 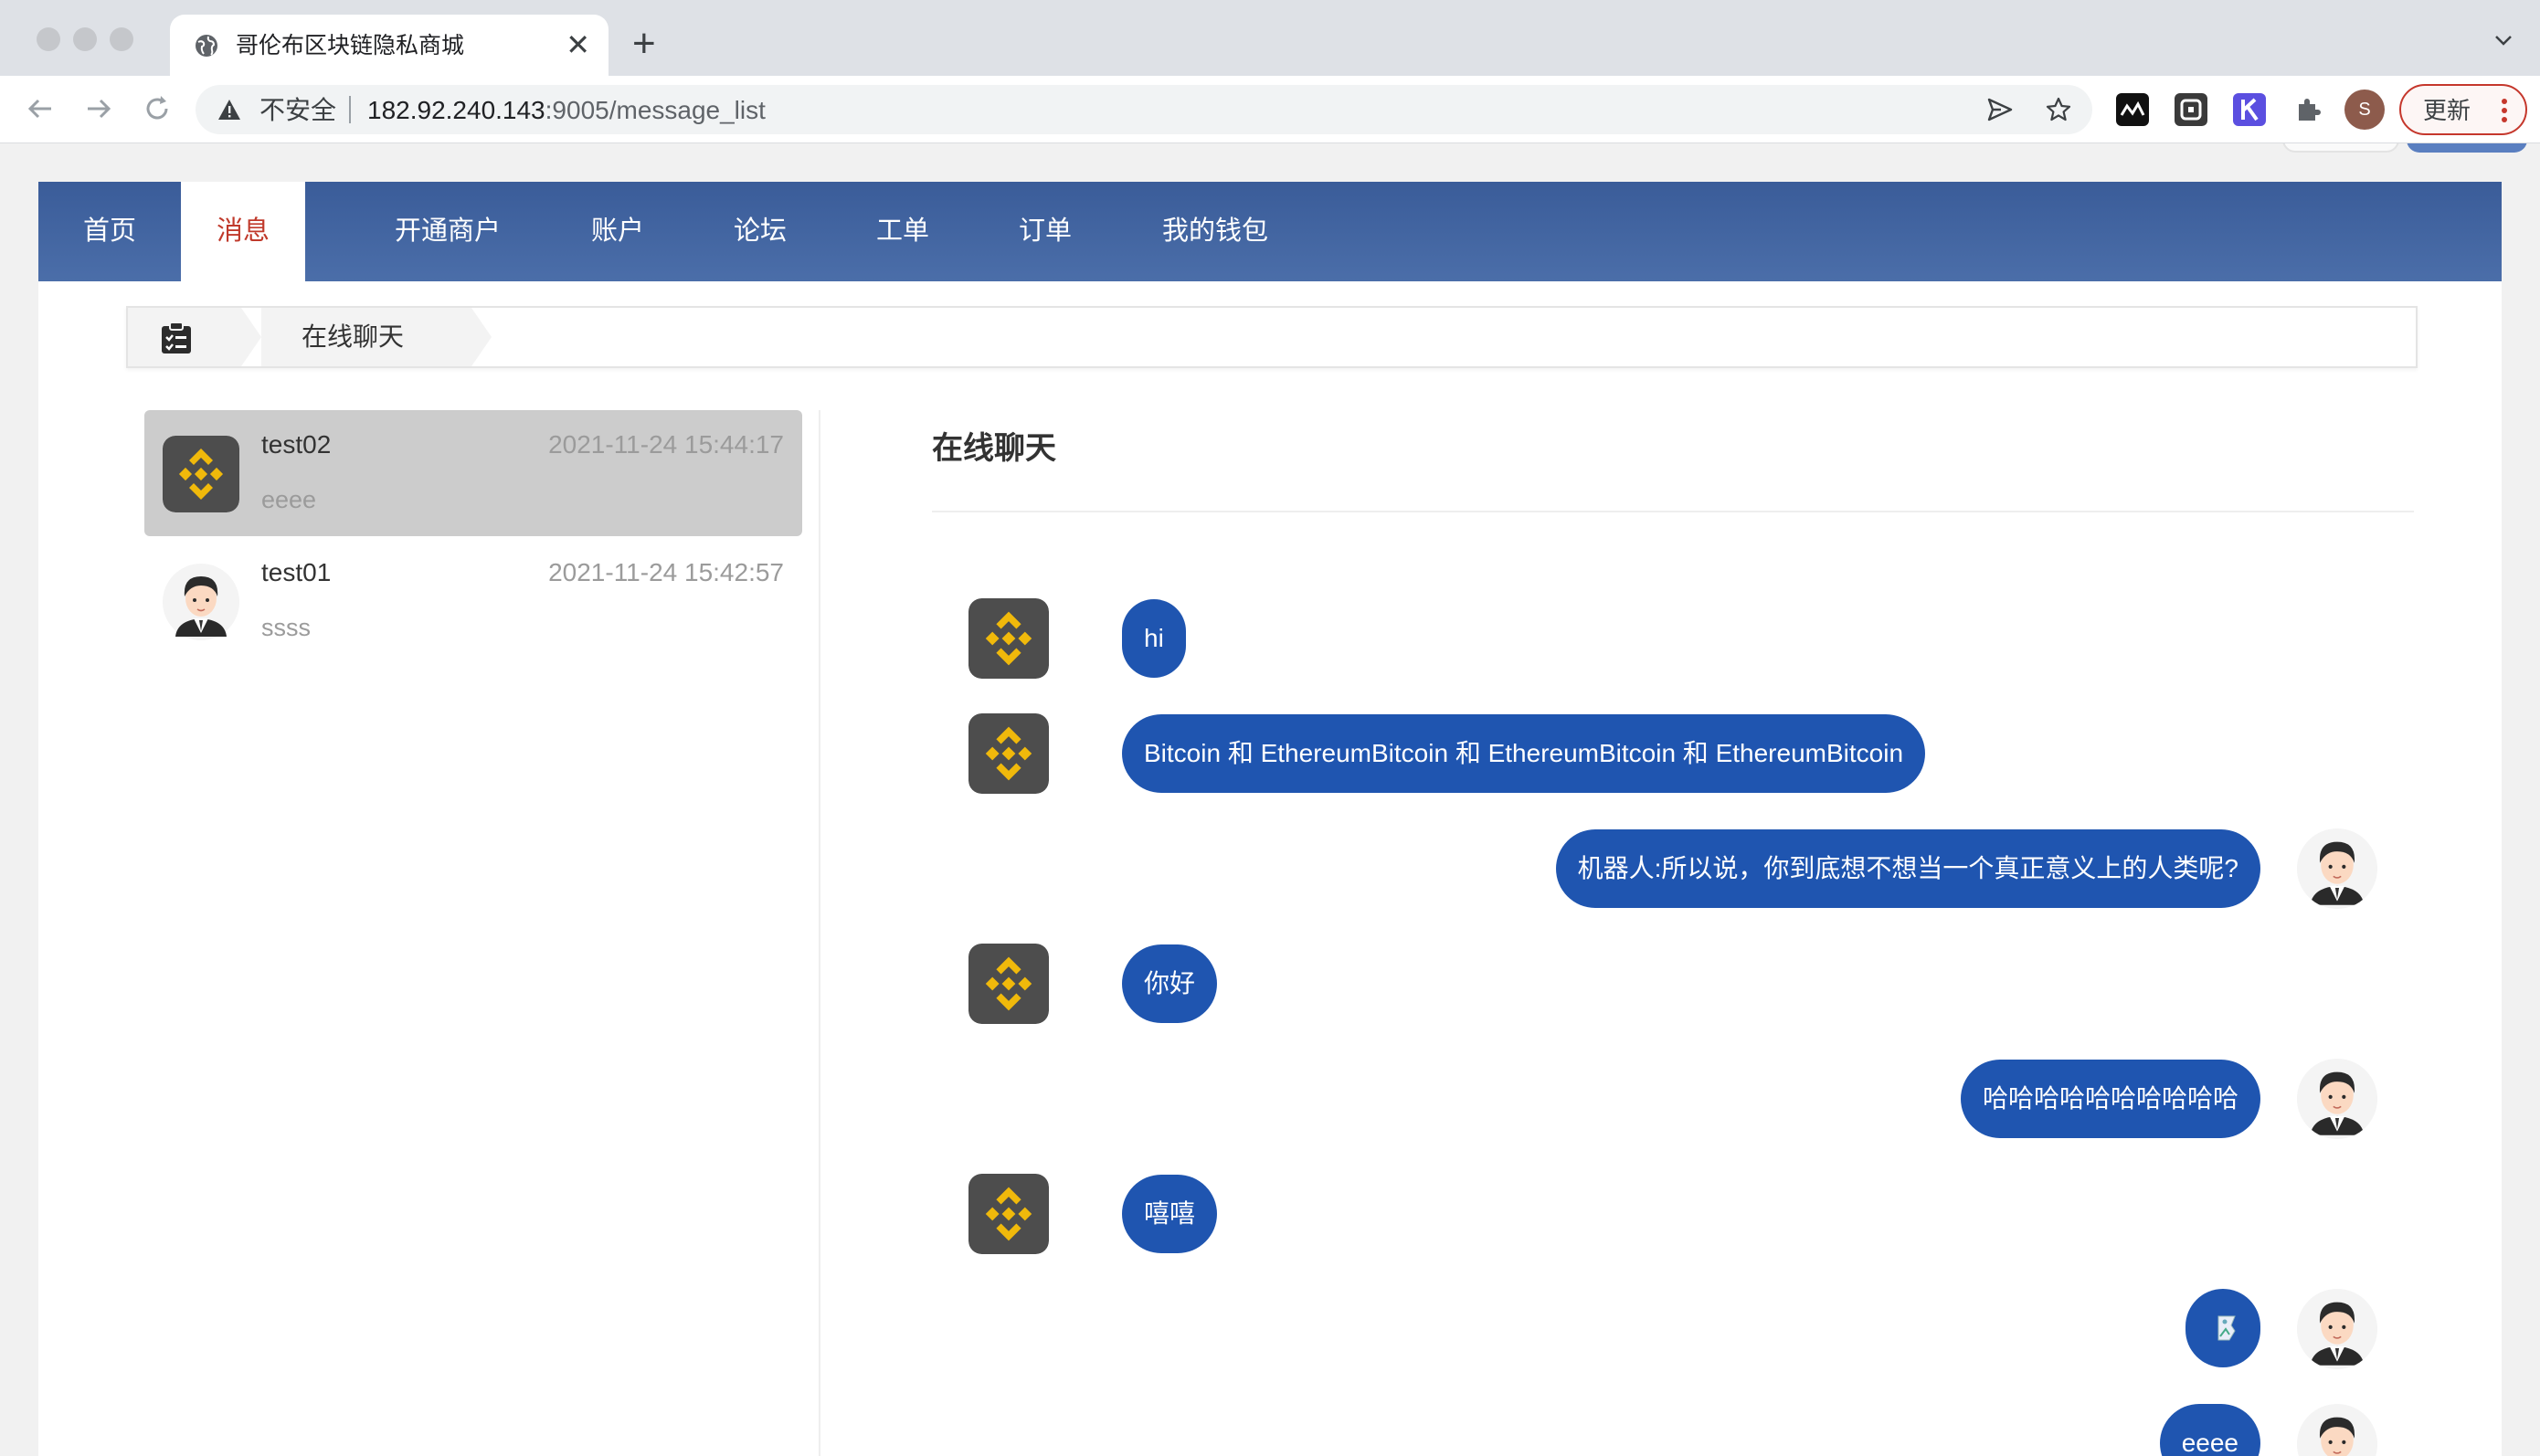 What do you see at coordinates (666, 572) in the screenshot?
I see `conversation-time: 2021-11-24 15:42:57` at bounding box center [666, 572].